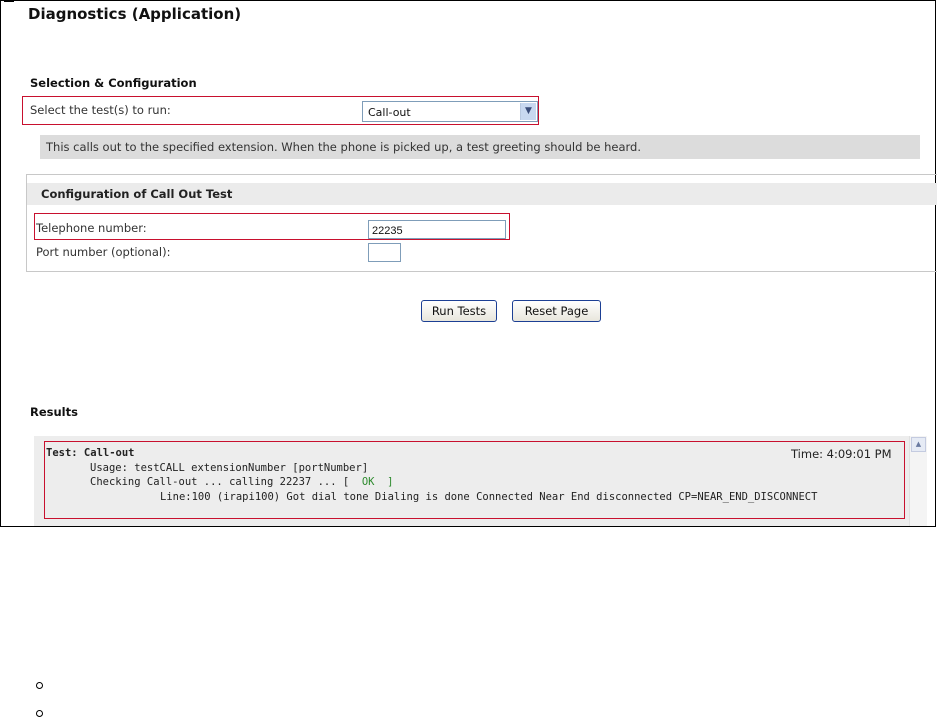 The image size is (937, 728). What do you see at coordinates (918, 444) in the screenshot?
I see `scroll-up-icon: ▲` at bounding box center [918, 444].